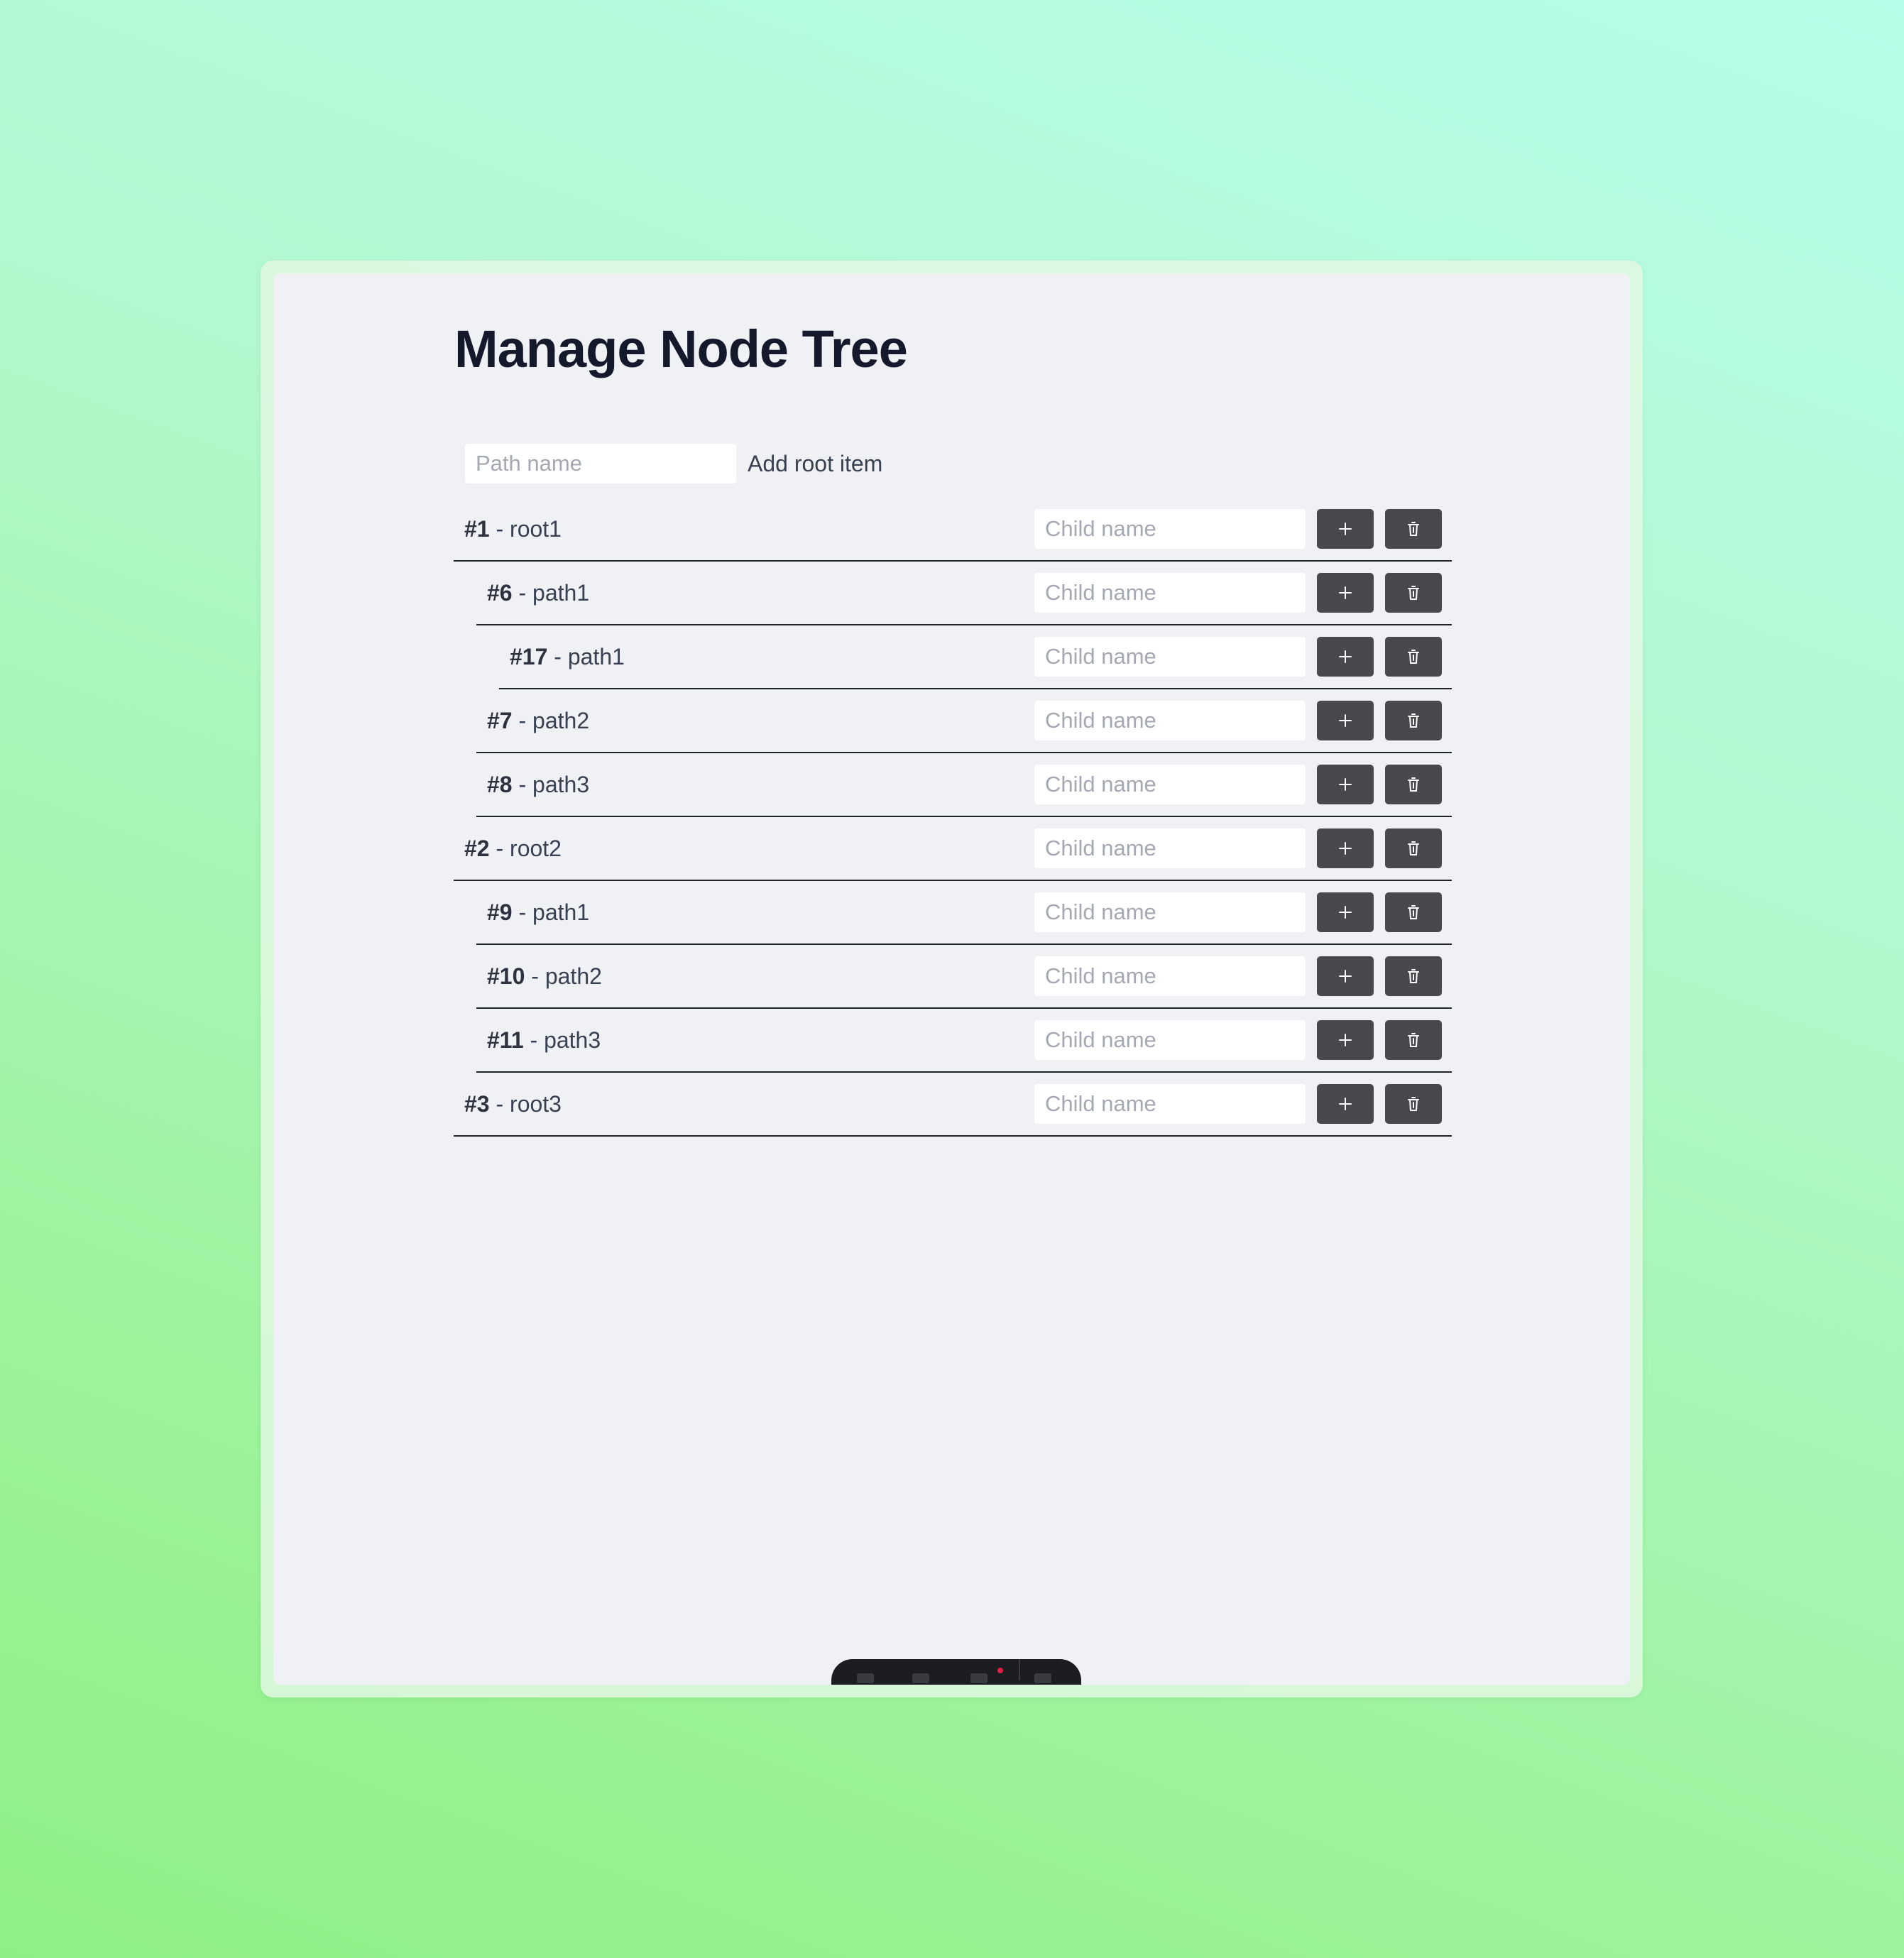 The image size is (1904, 1958). I want to click on node-label: #3 - root3, so click(513, 1104).